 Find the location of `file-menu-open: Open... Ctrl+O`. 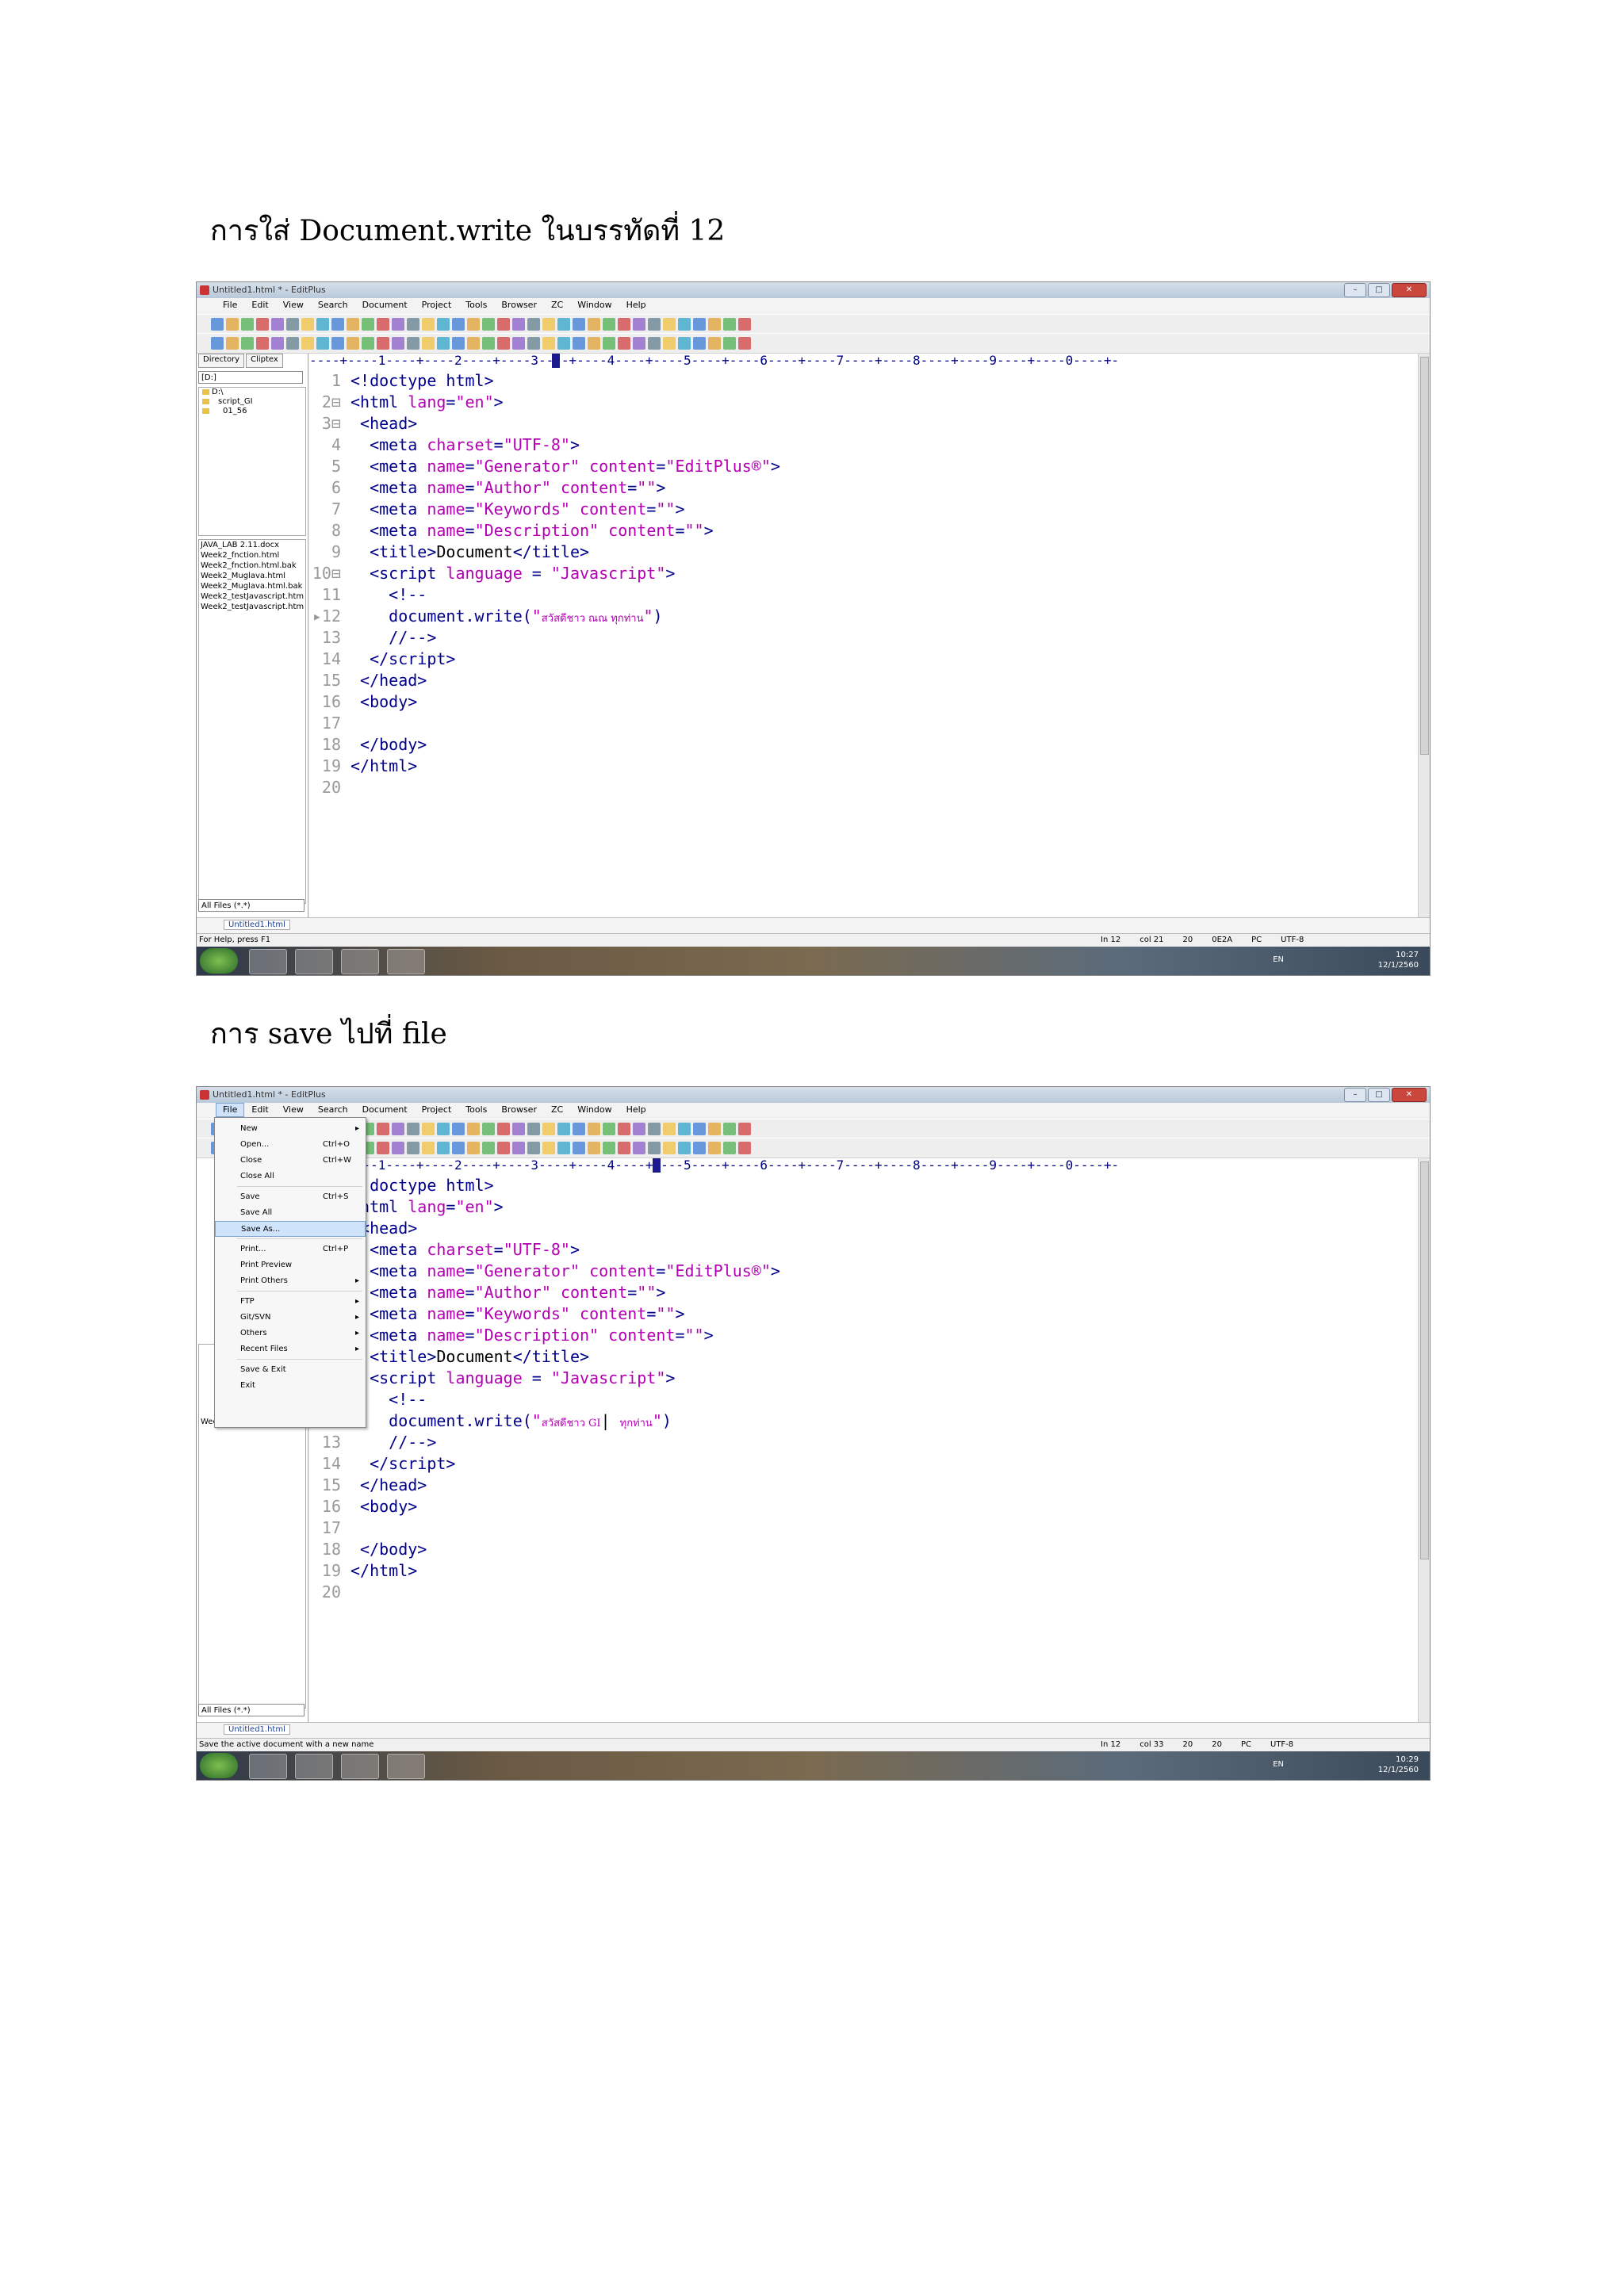

file-menu-open: Open... Ctrl+O is located at coordinates (290, 1145).